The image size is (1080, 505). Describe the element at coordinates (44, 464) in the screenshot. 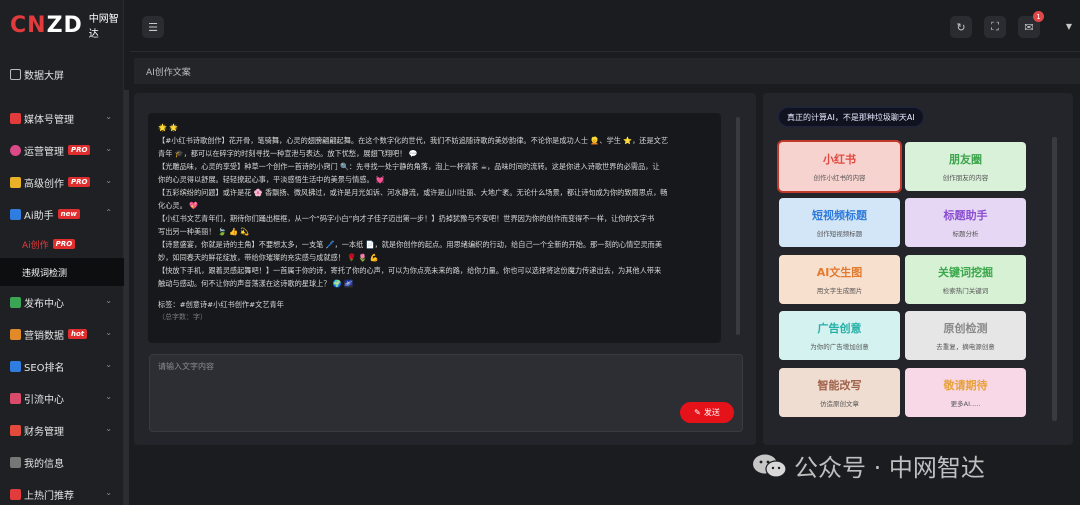

I see `sidebar-item-label: 我的信息` at that location.